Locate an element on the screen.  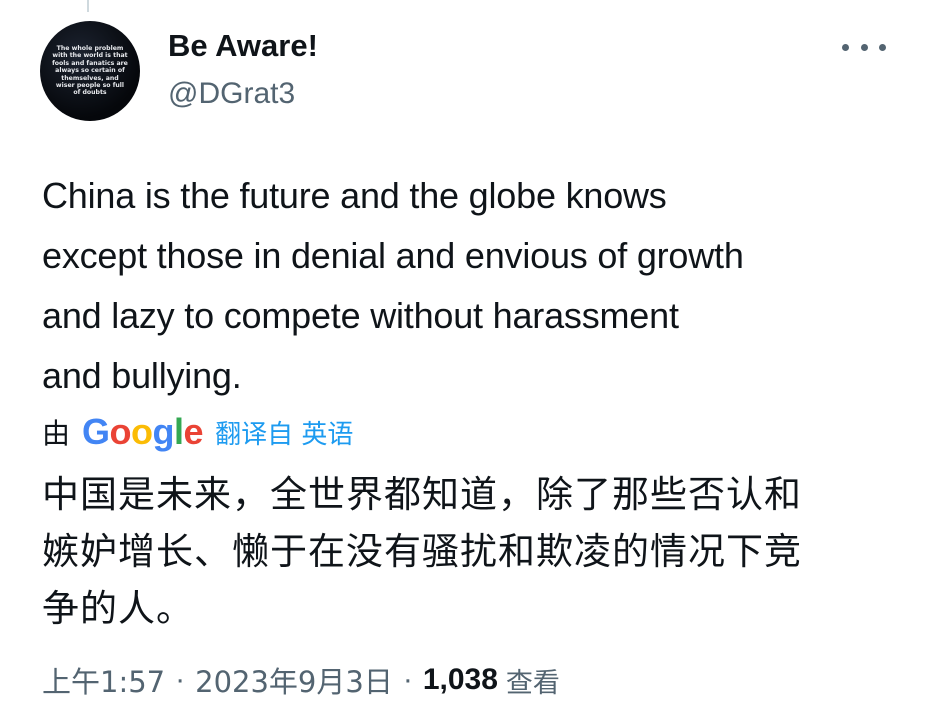
translation-attribution: 由 Google 翻译自 英语 is located at coordinates (197, 432).